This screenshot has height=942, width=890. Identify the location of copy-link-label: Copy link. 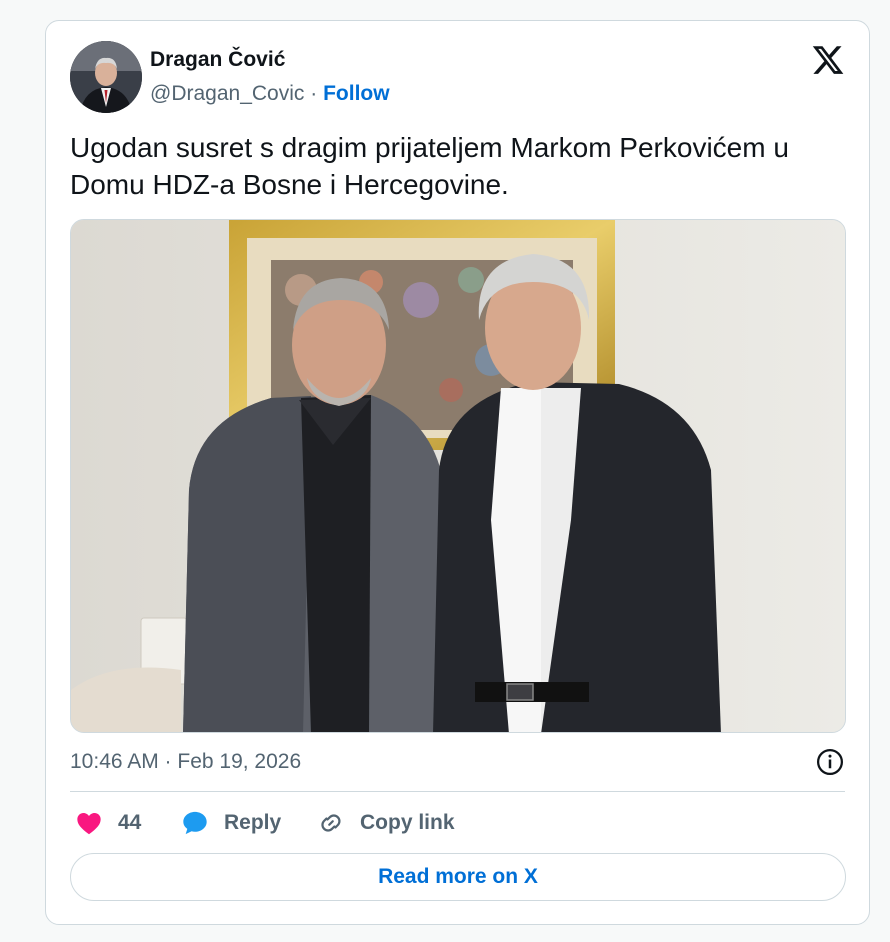
(407, 822).